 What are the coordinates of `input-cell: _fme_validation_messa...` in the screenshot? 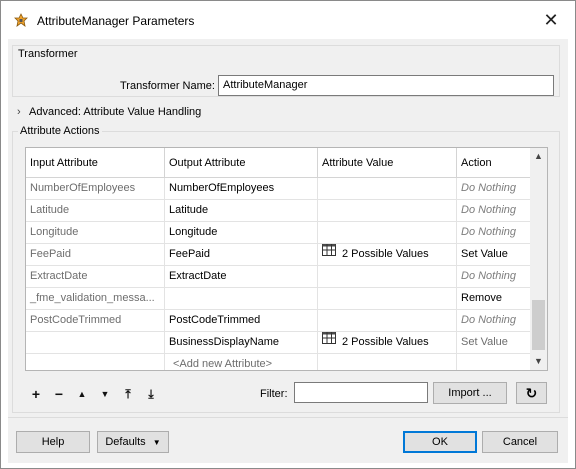 It's located at (95, 299).